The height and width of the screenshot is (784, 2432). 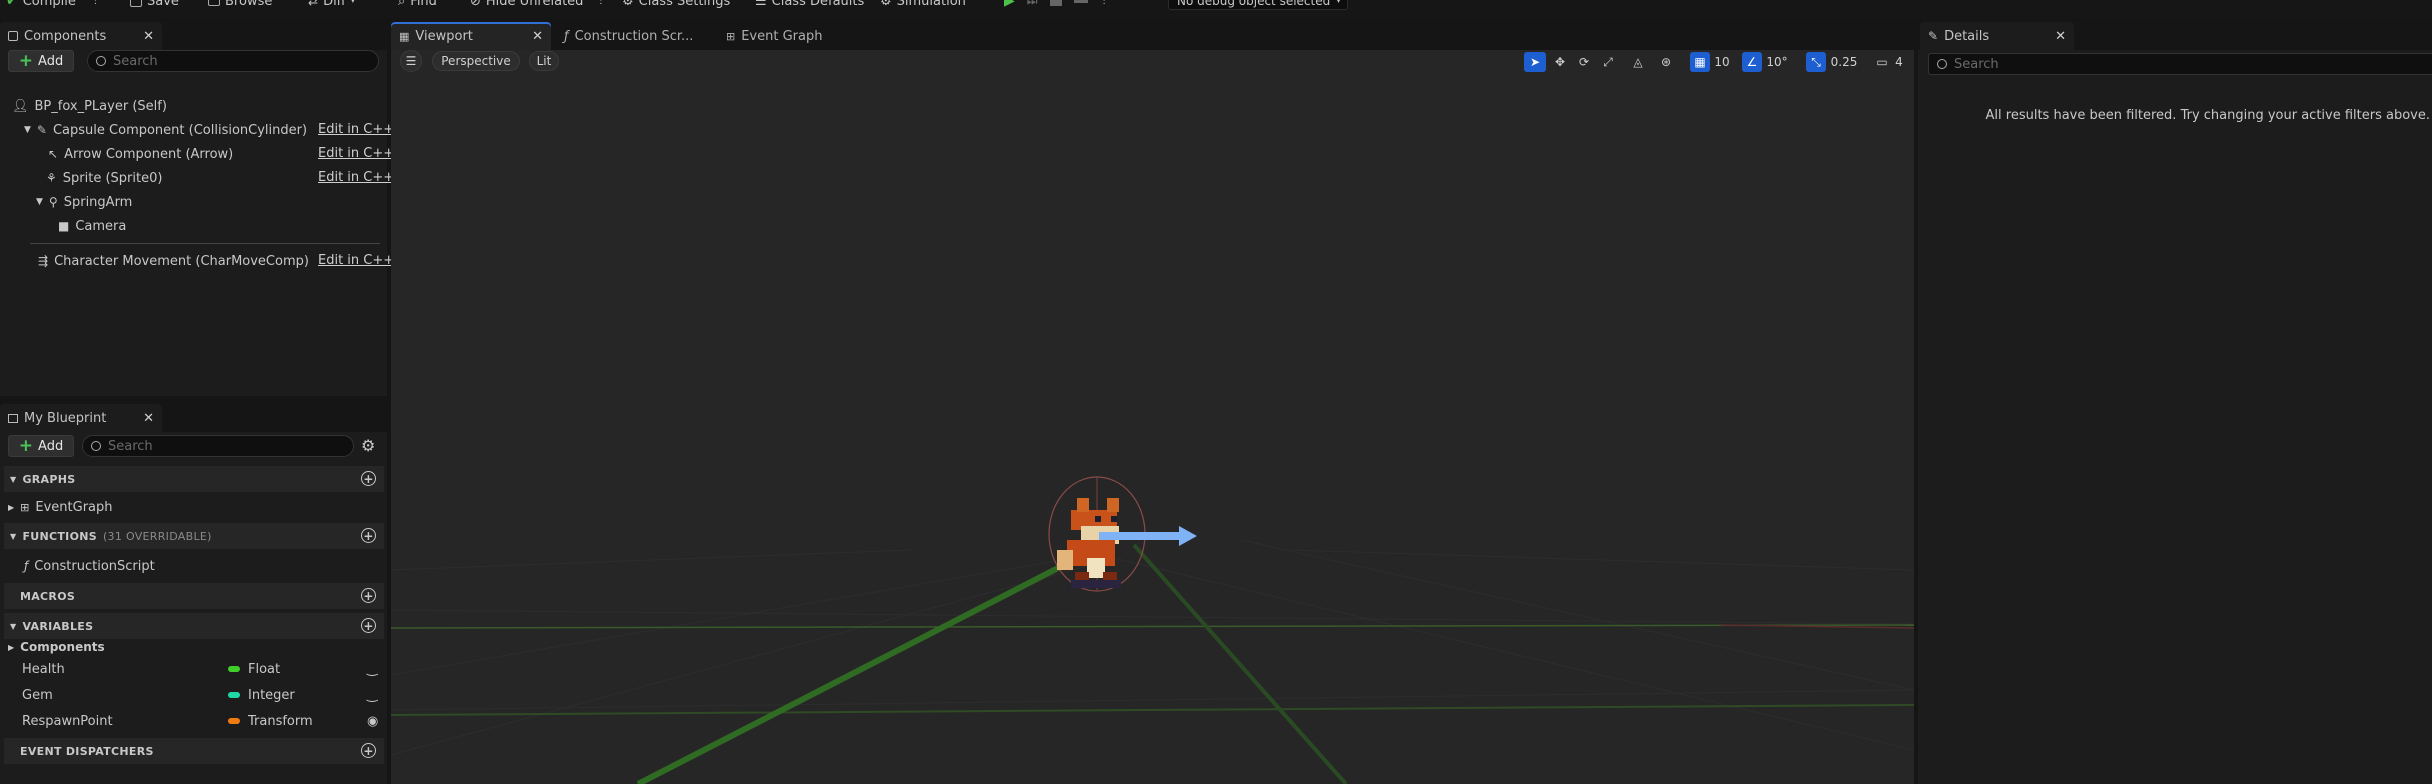 What do you see at coordinates (731, 36) in the screenshot?
I see `graph-icon: ⊞` at bounding box center [731, 36].